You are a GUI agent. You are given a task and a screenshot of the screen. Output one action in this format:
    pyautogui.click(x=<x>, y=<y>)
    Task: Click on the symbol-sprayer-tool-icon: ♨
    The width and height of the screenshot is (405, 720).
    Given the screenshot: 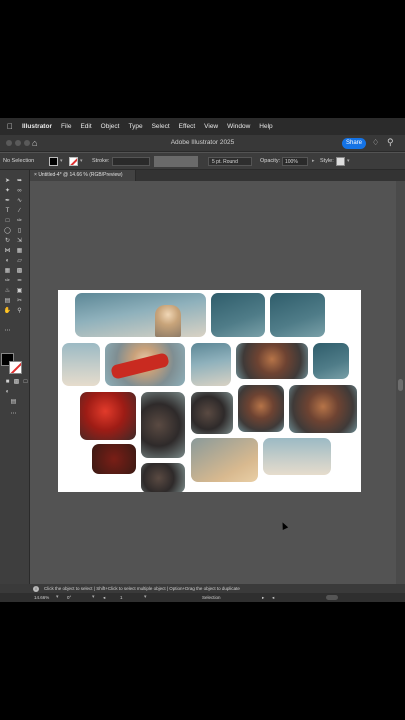 What is the action you would take?
    pyautogui.click(x=7, y=291)
    